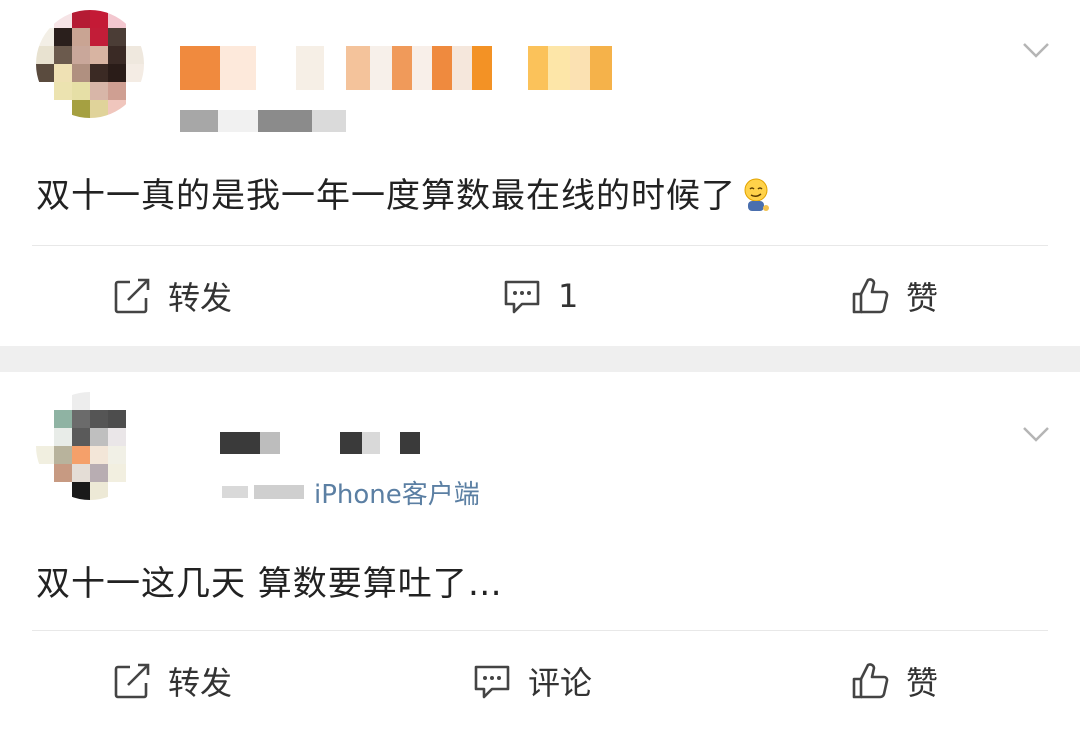 The height and width of the screenshot is (730, 1080). I want to click on post-source: iPhone客户端, so click(397, 492).